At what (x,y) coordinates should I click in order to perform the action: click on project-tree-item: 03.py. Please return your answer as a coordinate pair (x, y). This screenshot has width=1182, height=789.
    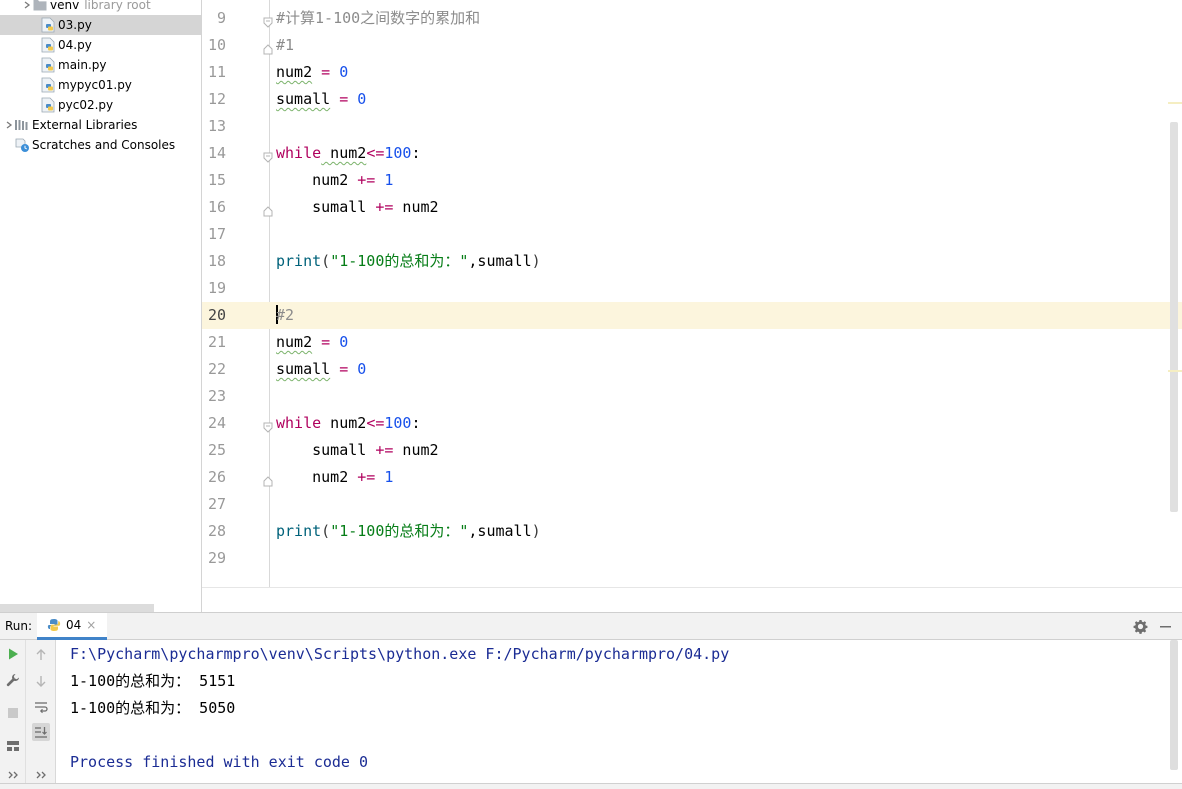
    Looking at the image, I should click on (100, 25).